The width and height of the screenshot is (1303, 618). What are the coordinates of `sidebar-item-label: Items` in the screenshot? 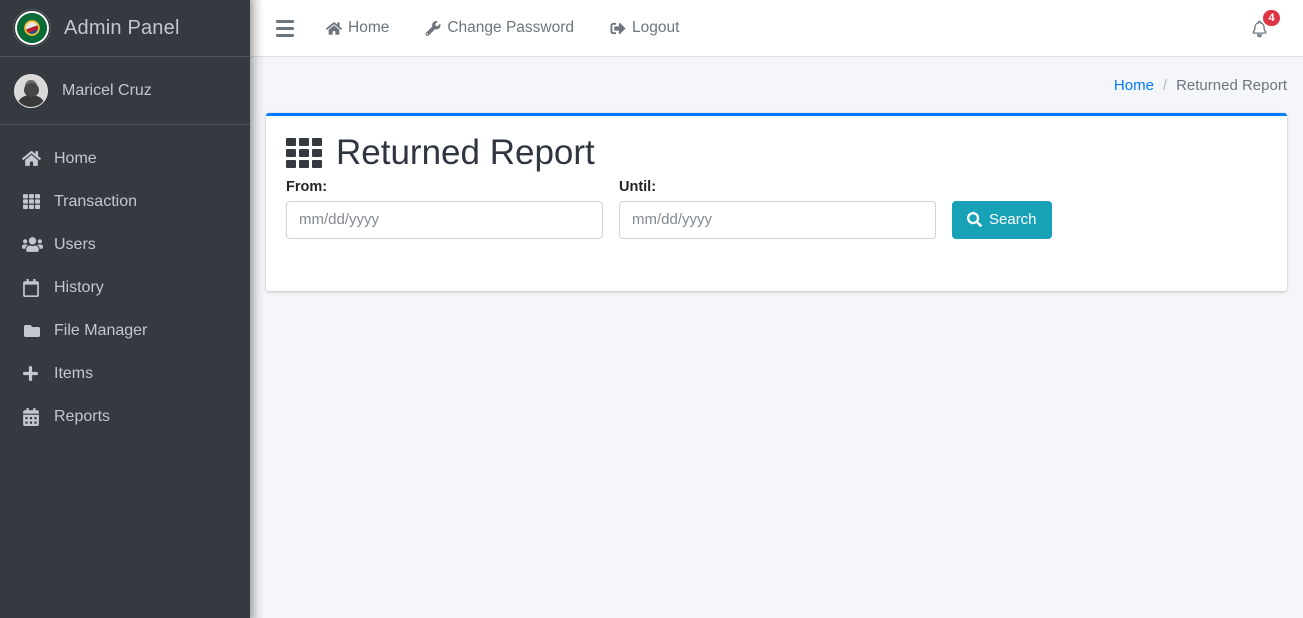 It's located at (74, 373).